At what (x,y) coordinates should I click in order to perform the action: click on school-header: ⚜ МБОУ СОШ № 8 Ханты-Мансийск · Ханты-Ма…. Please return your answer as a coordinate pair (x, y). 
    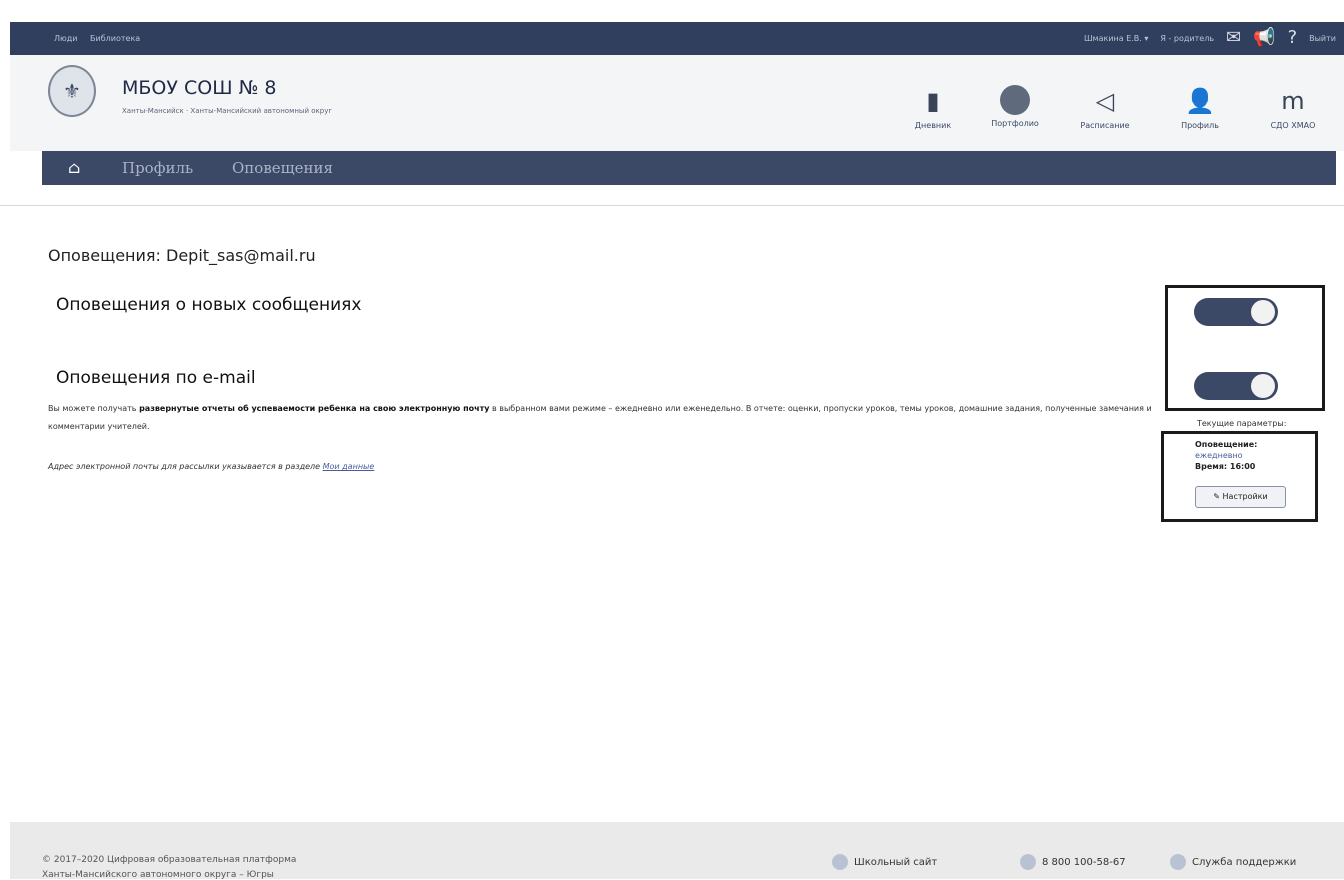
    Looking at the image, I should click on (677, 103).